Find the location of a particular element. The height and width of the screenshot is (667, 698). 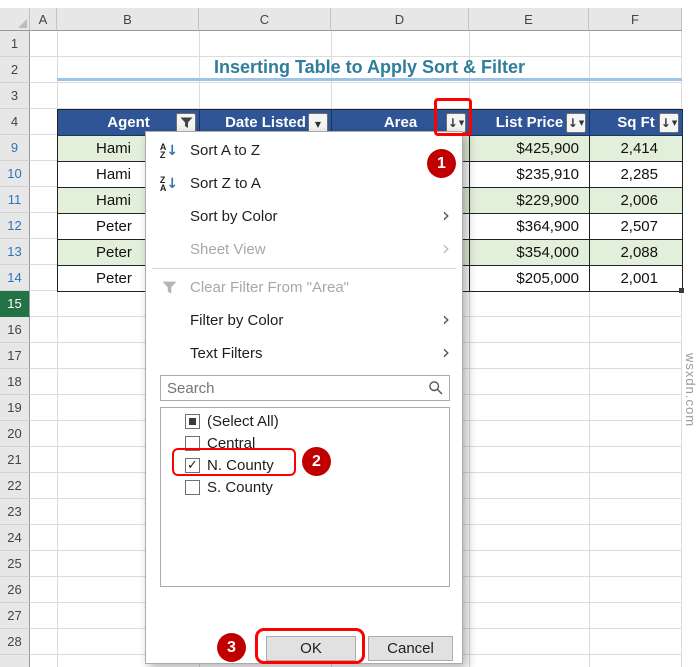

row-header: 9 is located at coordinates (15, 148).